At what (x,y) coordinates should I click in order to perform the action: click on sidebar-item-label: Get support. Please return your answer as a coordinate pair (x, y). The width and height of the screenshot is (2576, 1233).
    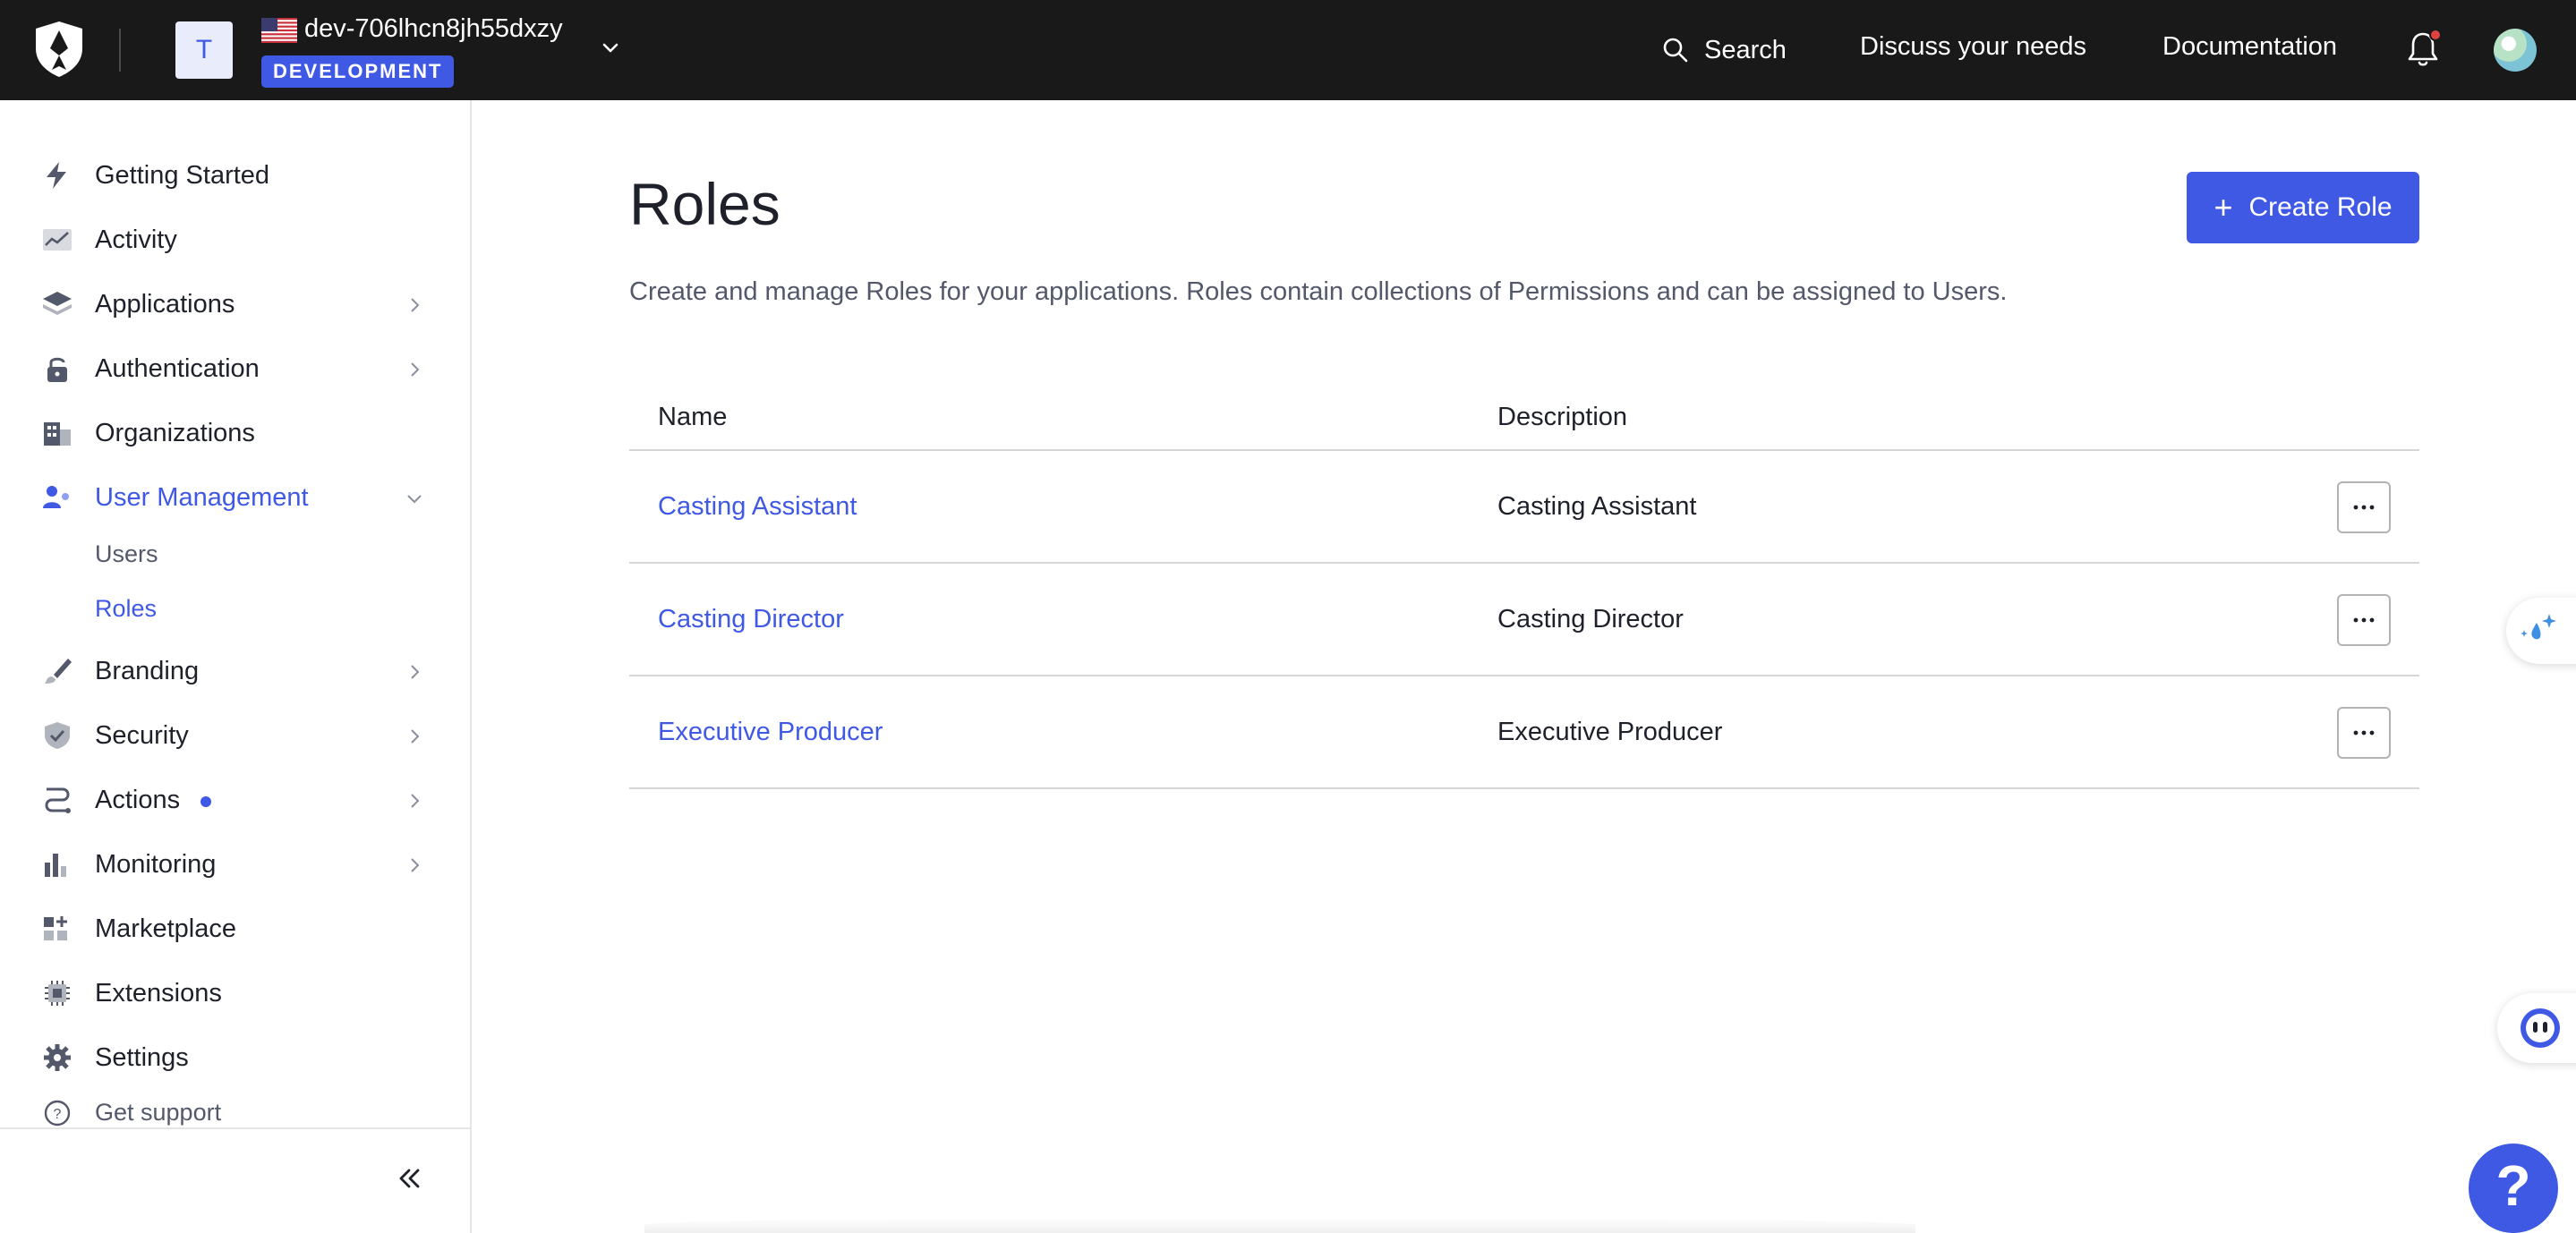
    Looking at the image, I should click on (158, 1112).